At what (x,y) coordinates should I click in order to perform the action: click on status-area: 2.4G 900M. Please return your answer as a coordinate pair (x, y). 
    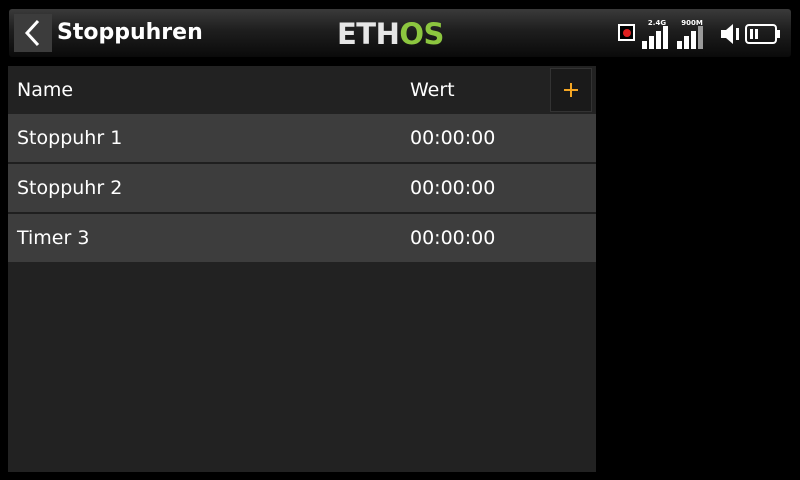
    Looking at the image, I should click on (701, 33).